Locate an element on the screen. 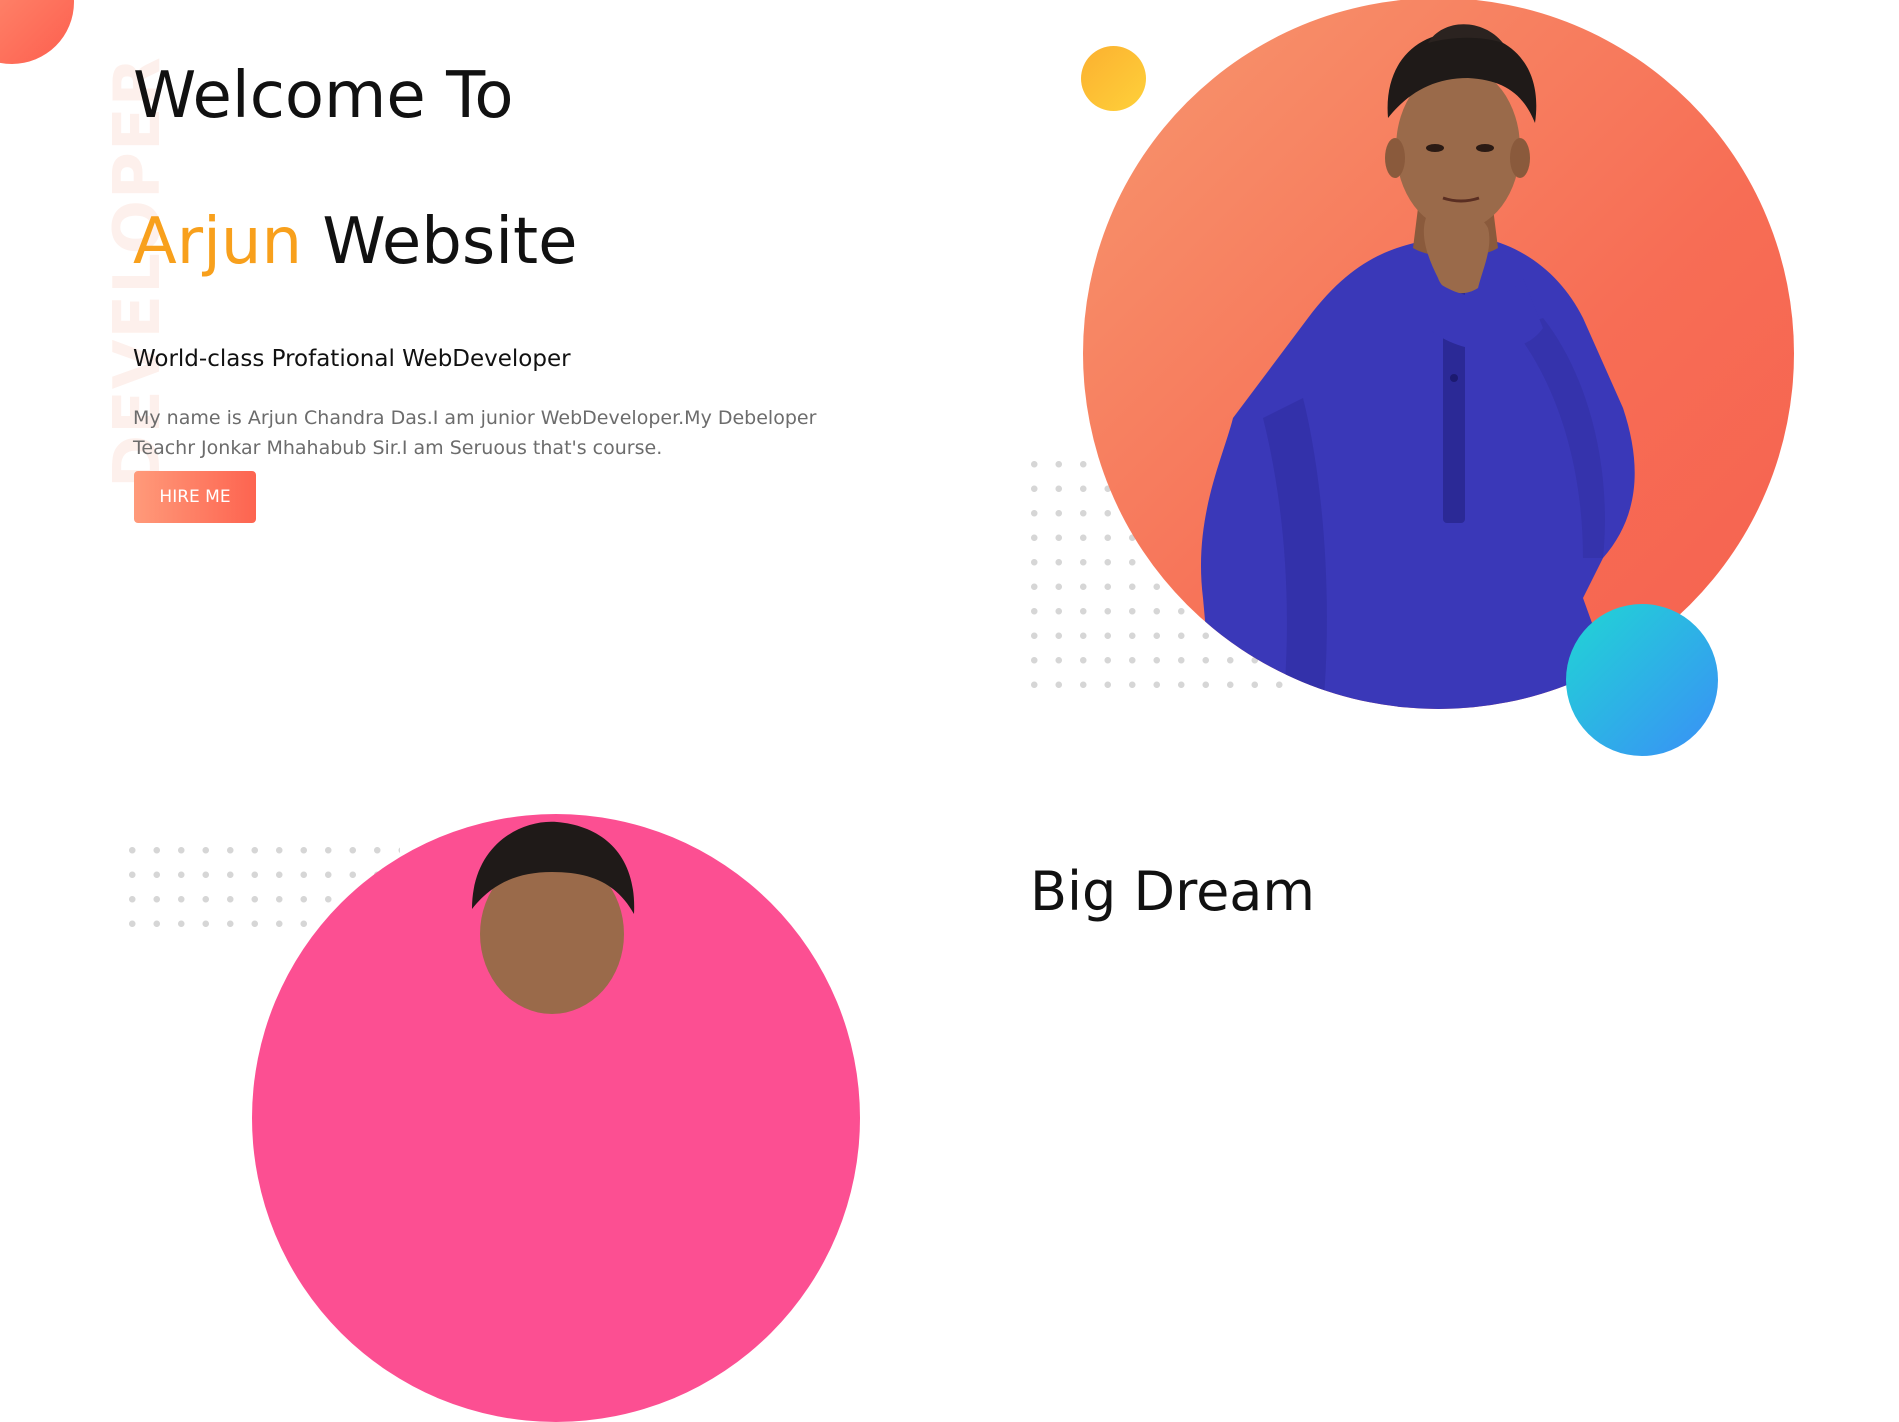 Image resolution: width=1899 pixels, height=1422 pixels. hero-name-highlight: Arjun is located at coordinates (217, 242).